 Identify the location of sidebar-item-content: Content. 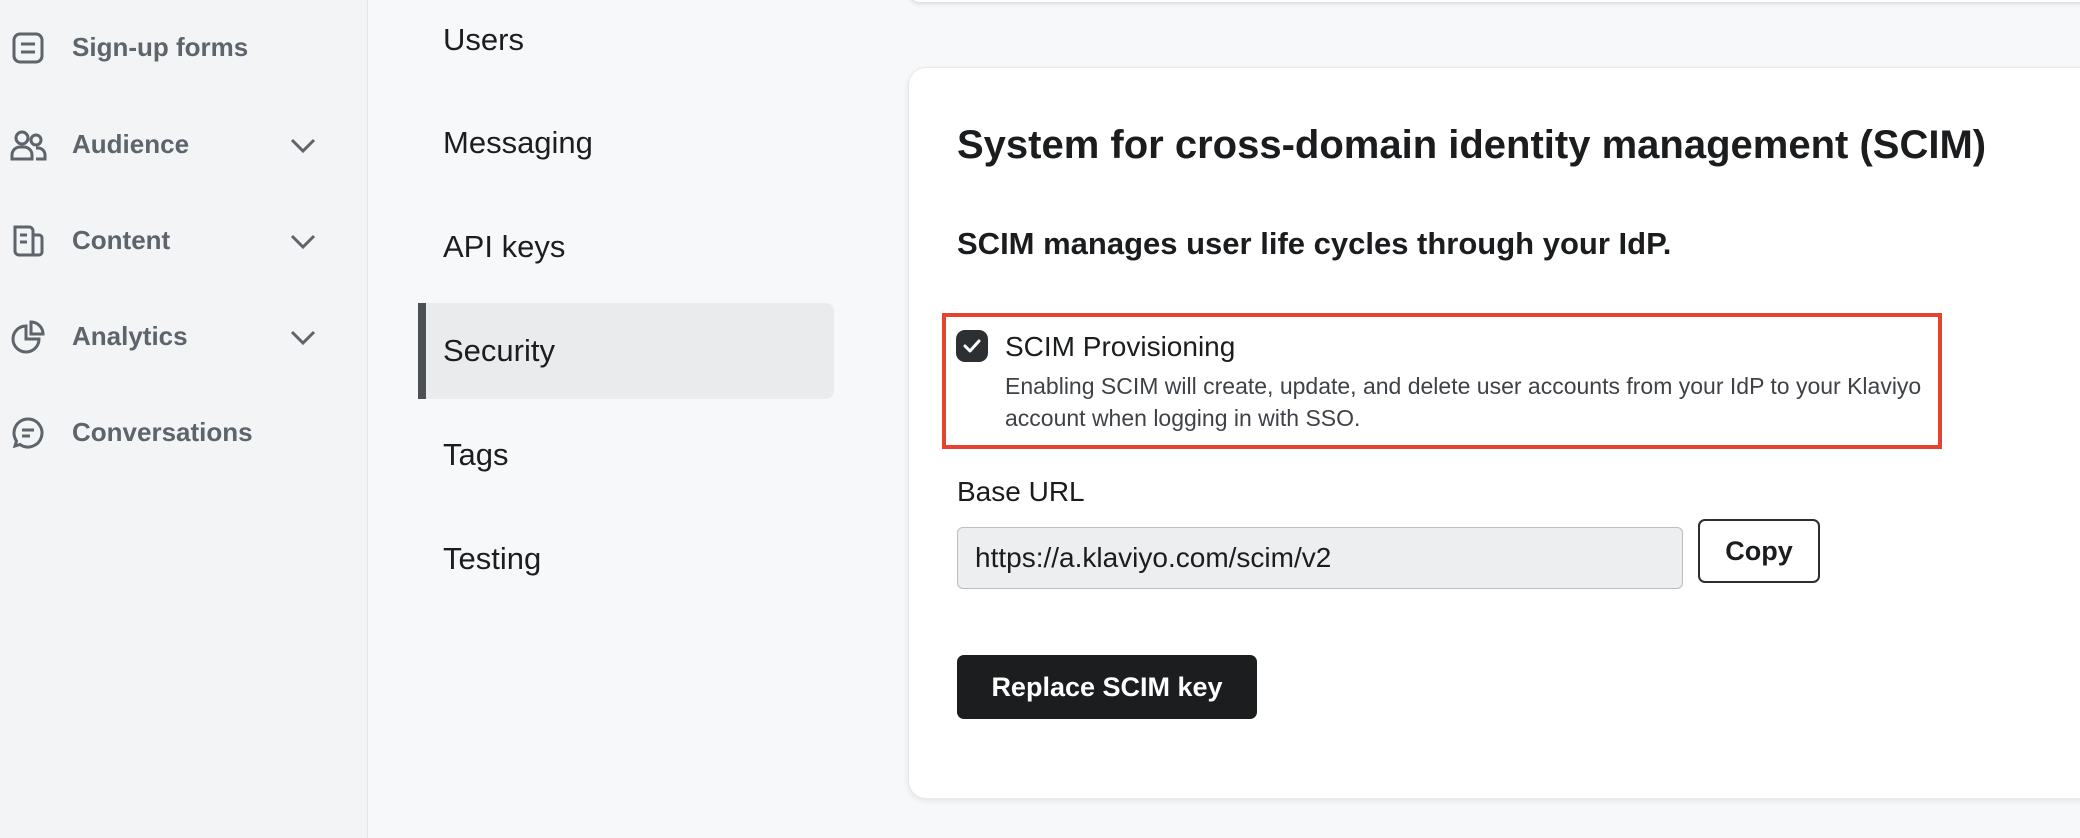
(170, 240).